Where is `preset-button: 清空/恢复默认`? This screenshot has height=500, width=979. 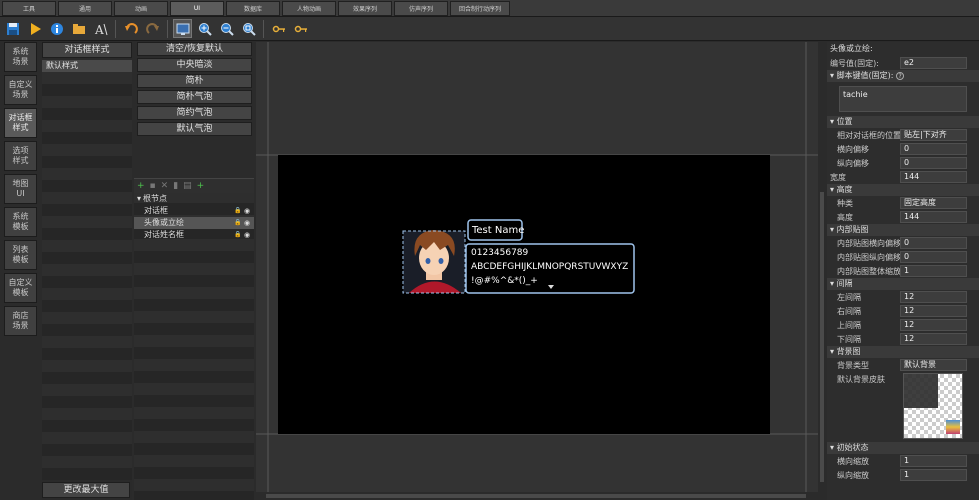 preset-button: 清空/恢复默认 is located at coordinates (194, 49).